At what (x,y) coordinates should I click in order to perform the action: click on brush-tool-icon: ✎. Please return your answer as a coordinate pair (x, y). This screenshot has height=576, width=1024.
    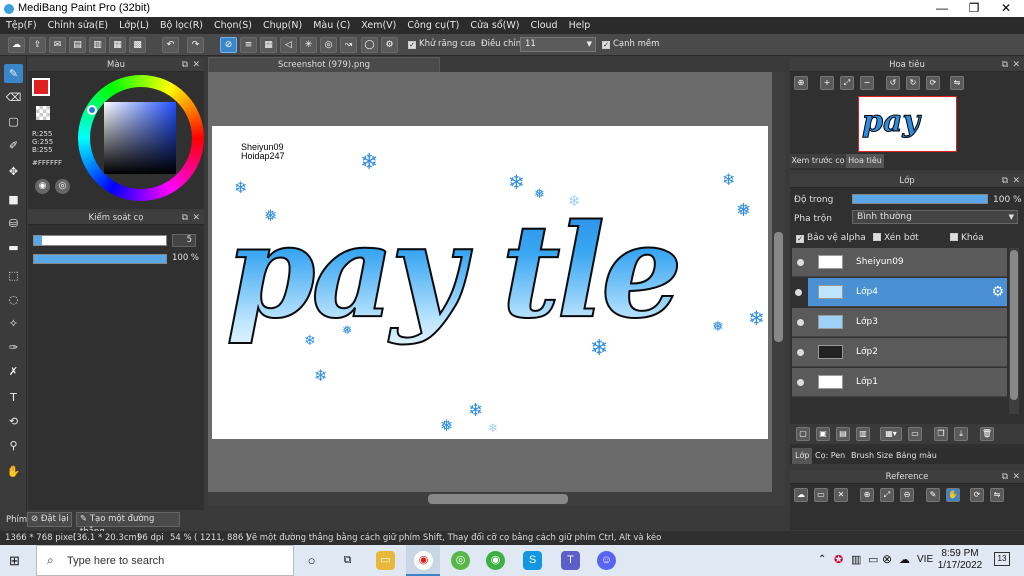
    Looking at the image, I should click on (13, 73).